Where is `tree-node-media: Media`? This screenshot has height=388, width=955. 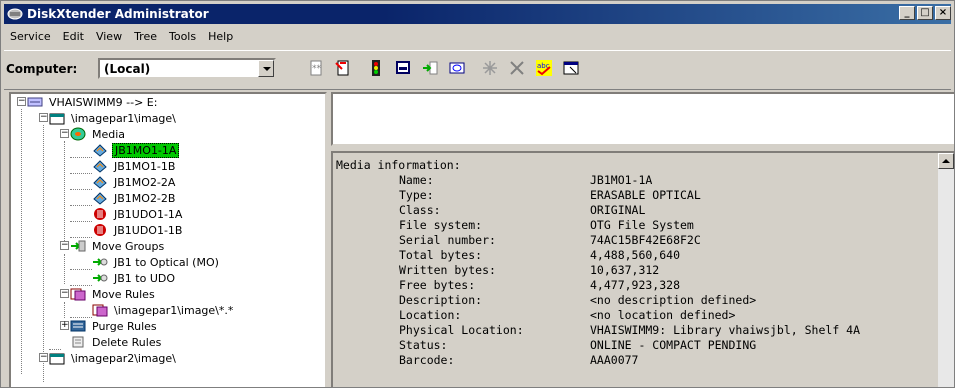 tree-node-media: Media is located at coordinates (98, 134).